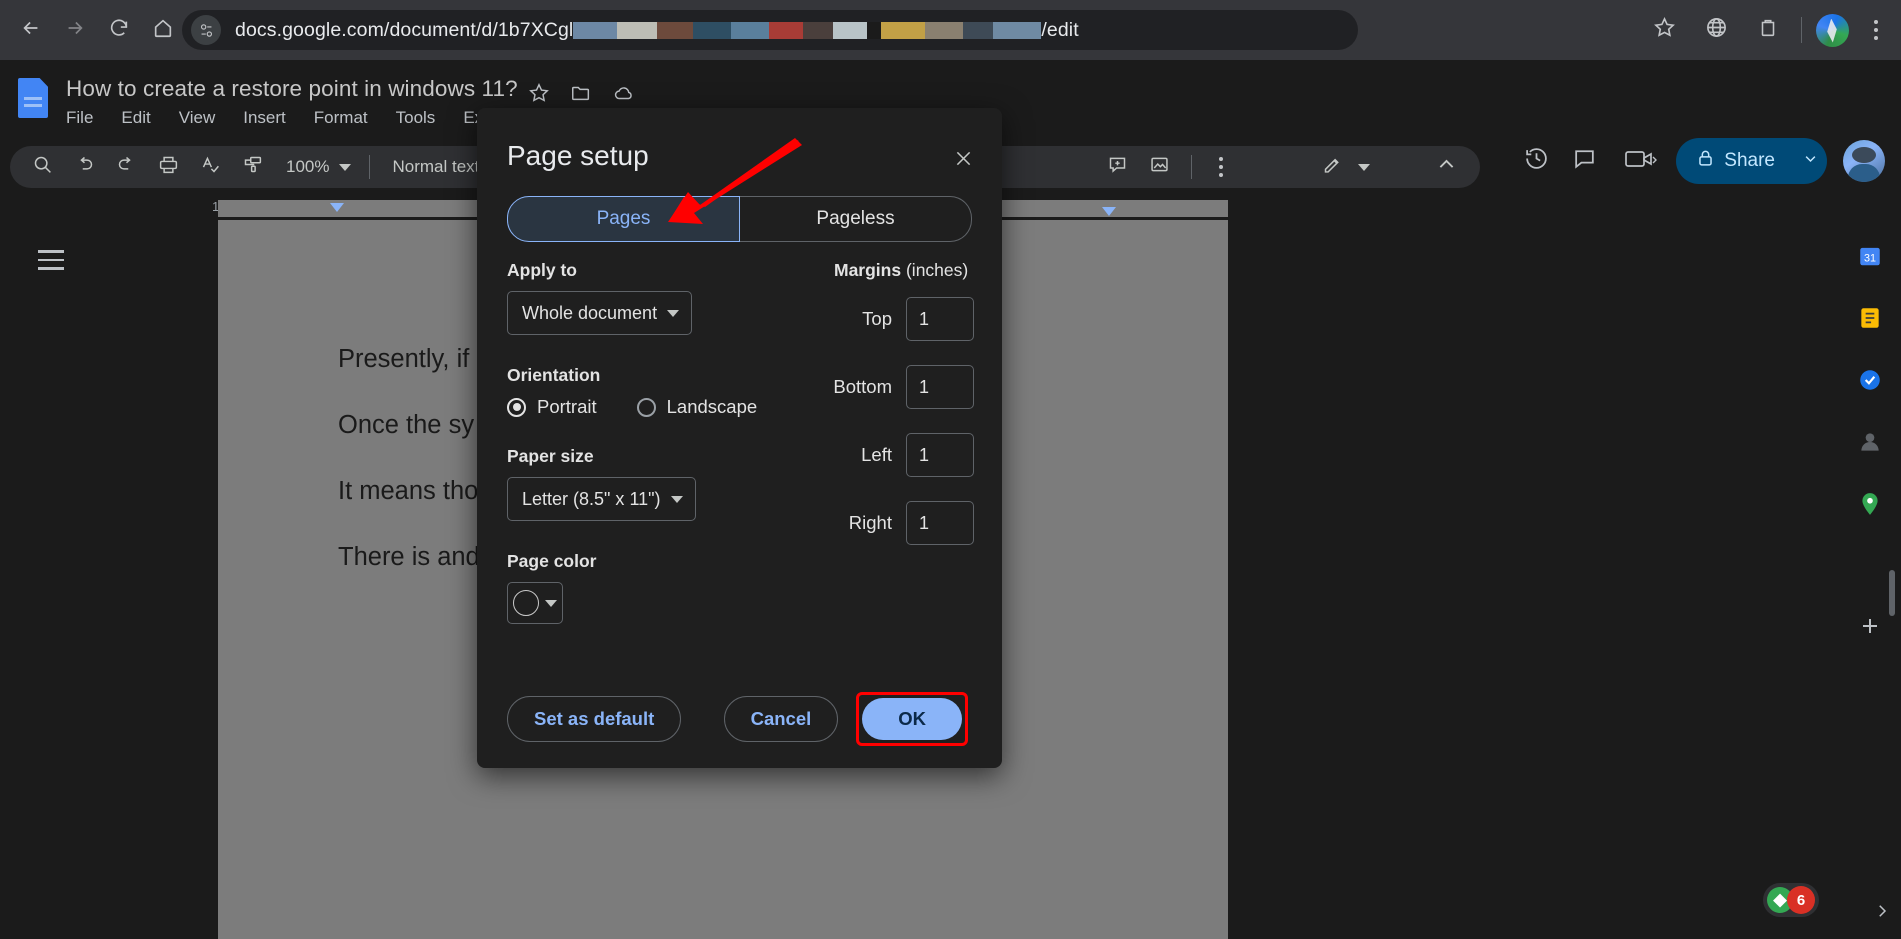  I want to click on extensions-button, so click(1768, 30).